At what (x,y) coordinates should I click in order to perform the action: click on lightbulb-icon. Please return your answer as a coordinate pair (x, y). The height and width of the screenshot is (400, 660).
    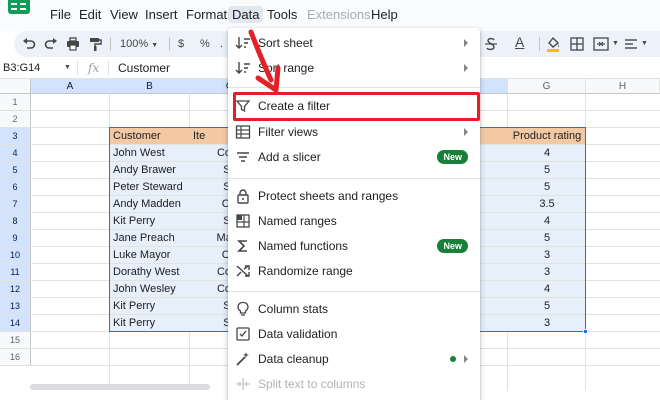
    Looking at the image, I should click on (243, 308).